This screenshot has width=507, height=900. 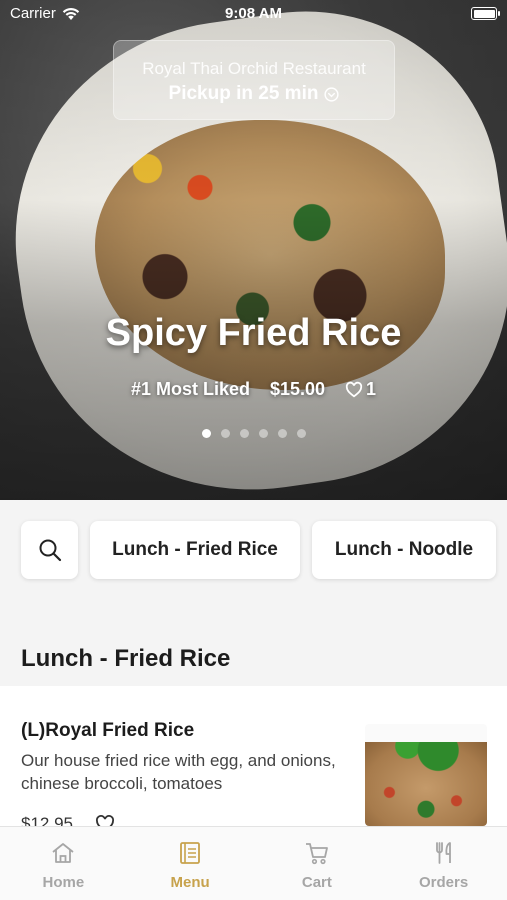 I want to click on tab-orders: Orders, so click(x=443, y=863).